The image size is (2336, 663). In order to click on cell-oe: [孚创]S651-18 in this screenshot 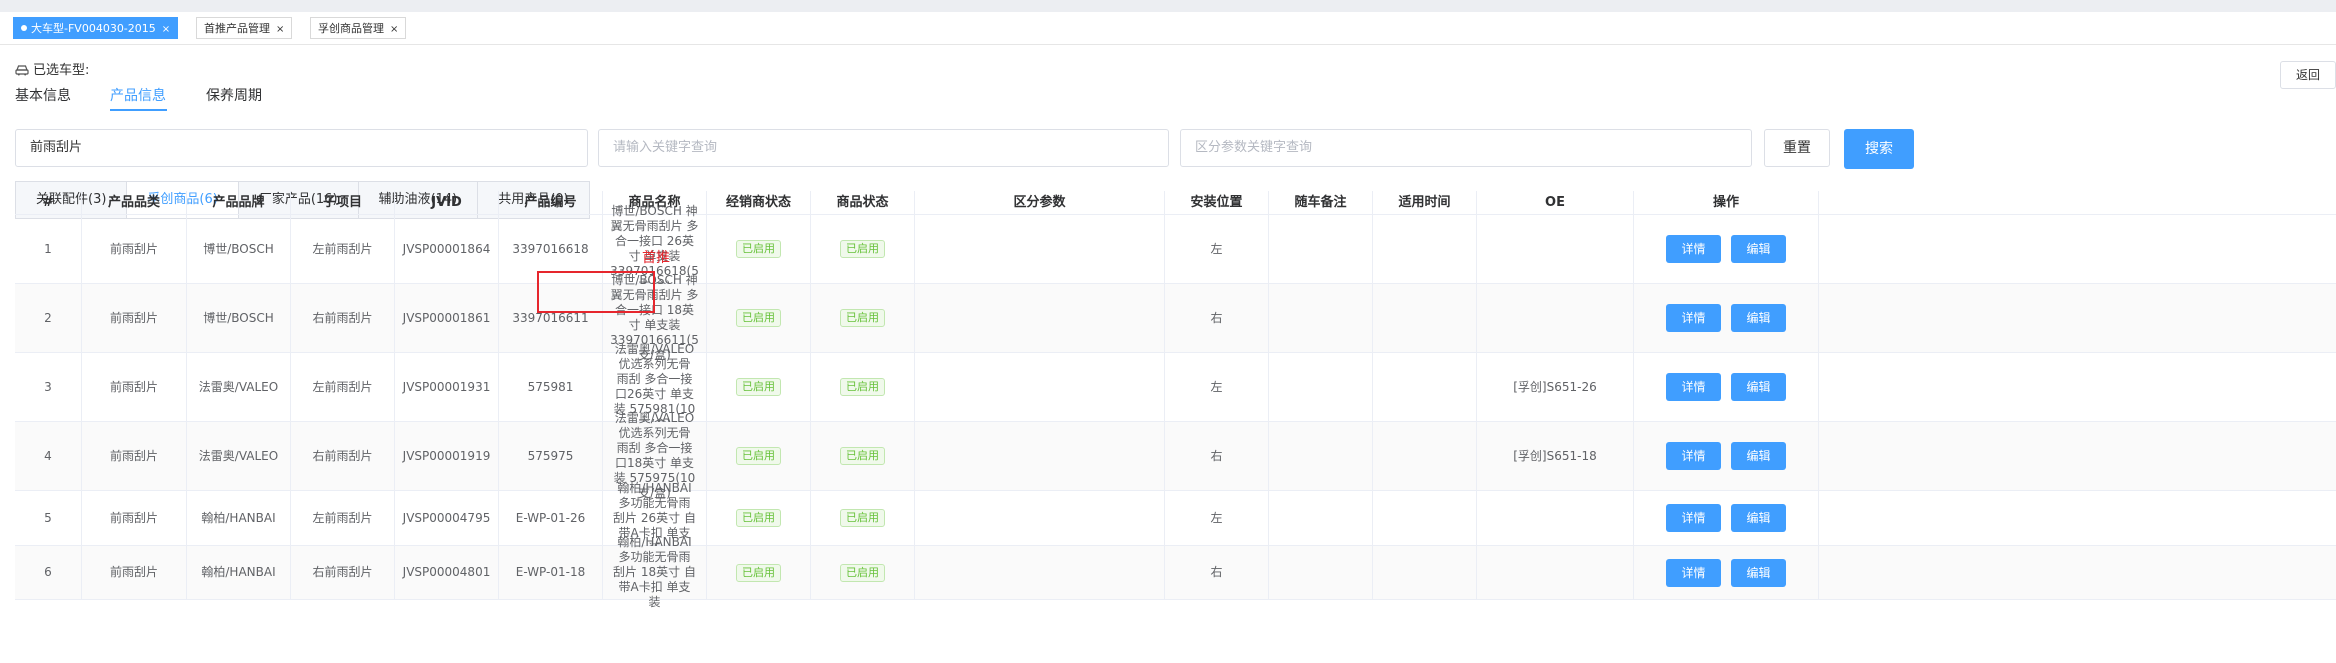, I will do `click(1555, 456)`.